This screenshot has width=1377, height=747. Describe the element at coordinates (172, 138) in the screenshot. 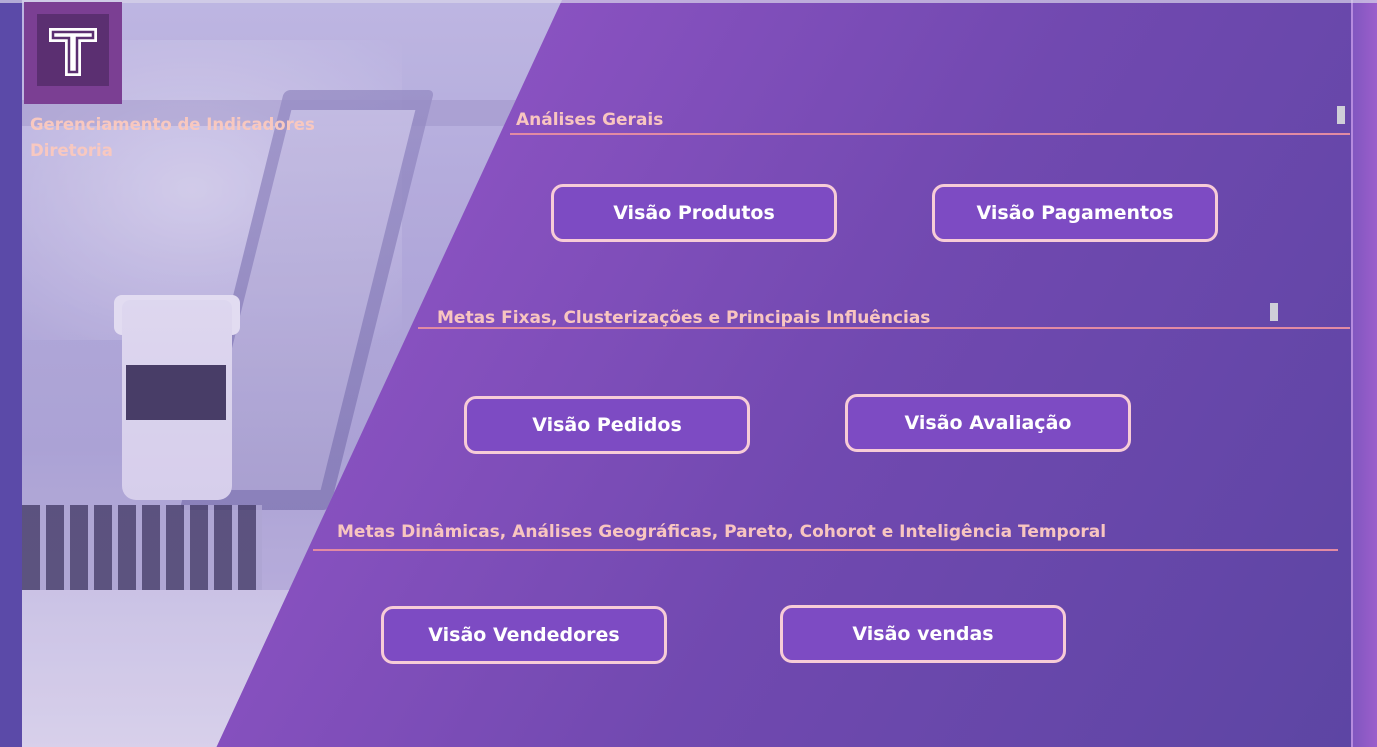

I see `app-title: Gerenciamento de Indicadores Diretoria` at that location.